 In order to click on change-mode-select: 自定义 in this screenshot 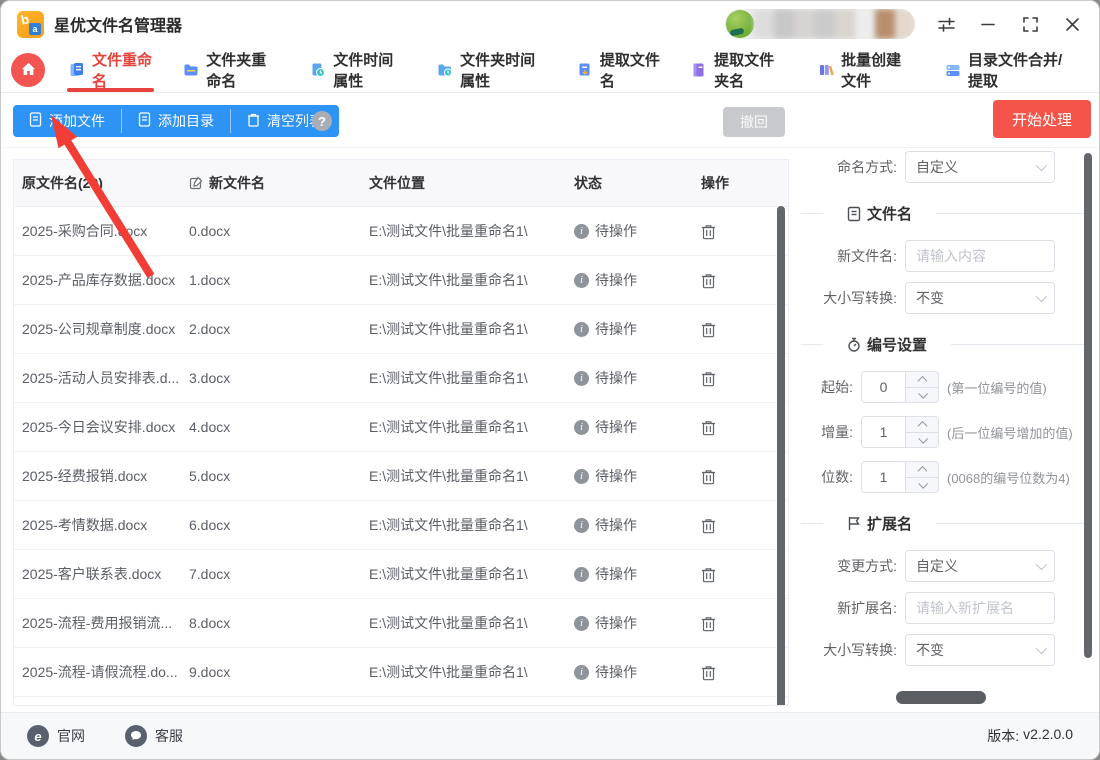, I will do `click(980, 566)`.